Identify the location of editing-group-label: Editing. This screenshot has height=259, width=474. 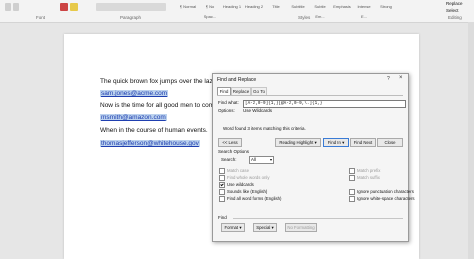
(455, 17).